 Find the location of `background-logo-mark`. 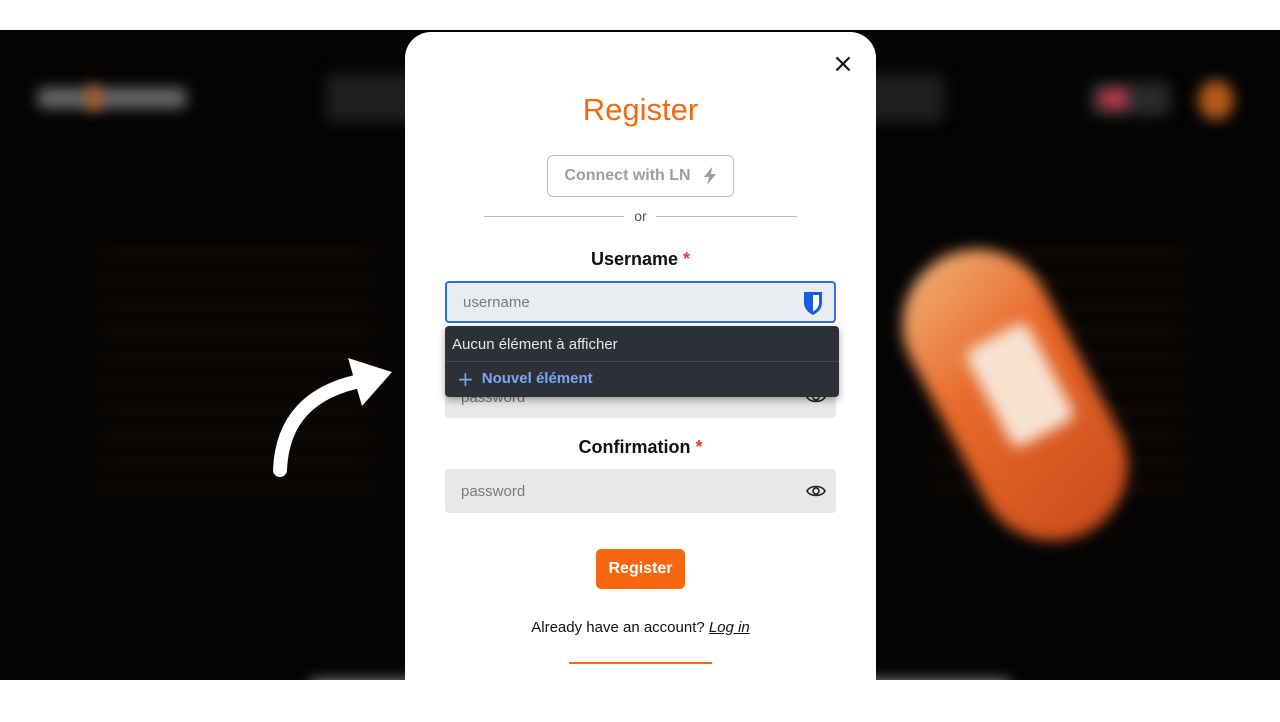

background-logo-mark is located at coordinates (94, 98).